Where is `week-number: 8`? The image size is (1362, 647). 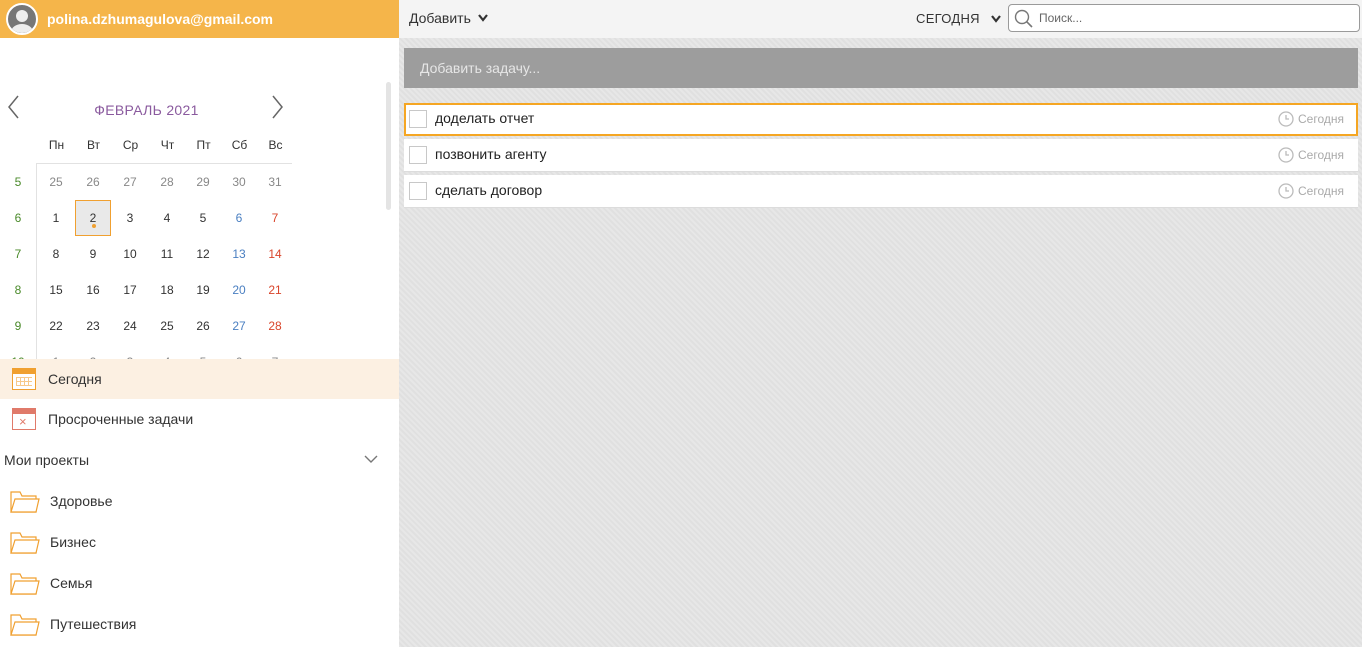 week-number: 8 is located at coordinates (18, 290).